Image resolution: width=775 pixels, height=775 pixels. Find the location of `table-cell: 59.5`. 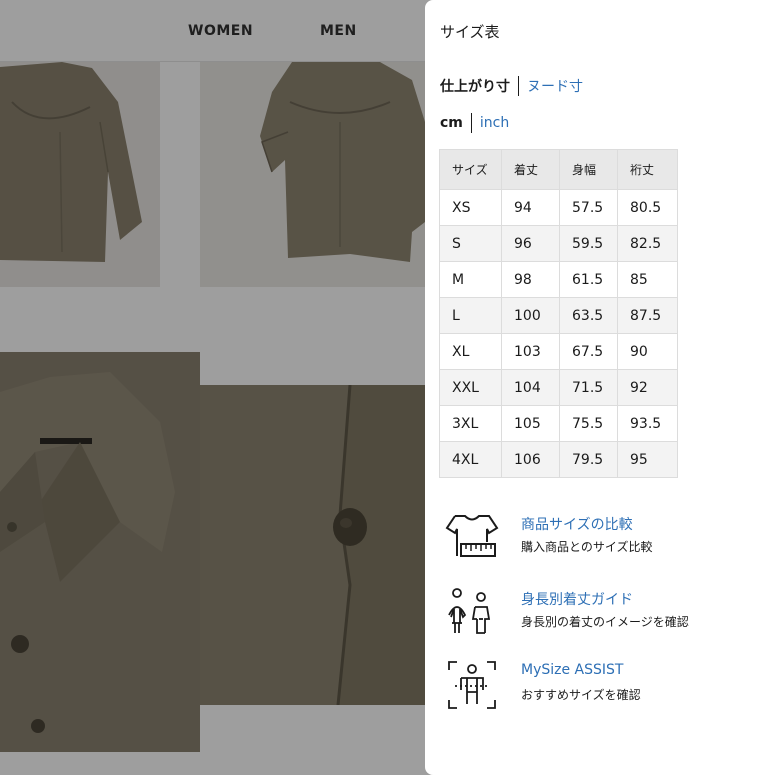

table-cell: 59.5 is located at coordinates (588, 243).